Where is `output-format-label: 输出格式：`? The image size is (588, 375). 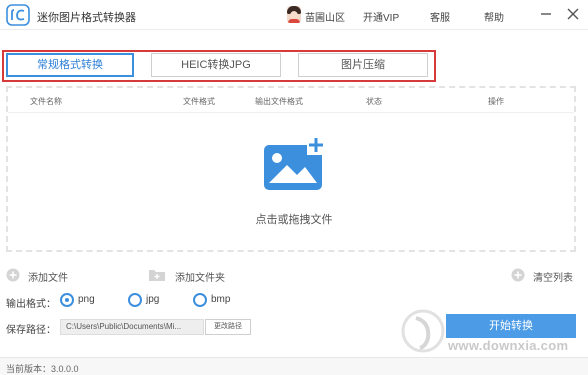
output-format-label: 输出格式： is located at coordinates (31, 304).